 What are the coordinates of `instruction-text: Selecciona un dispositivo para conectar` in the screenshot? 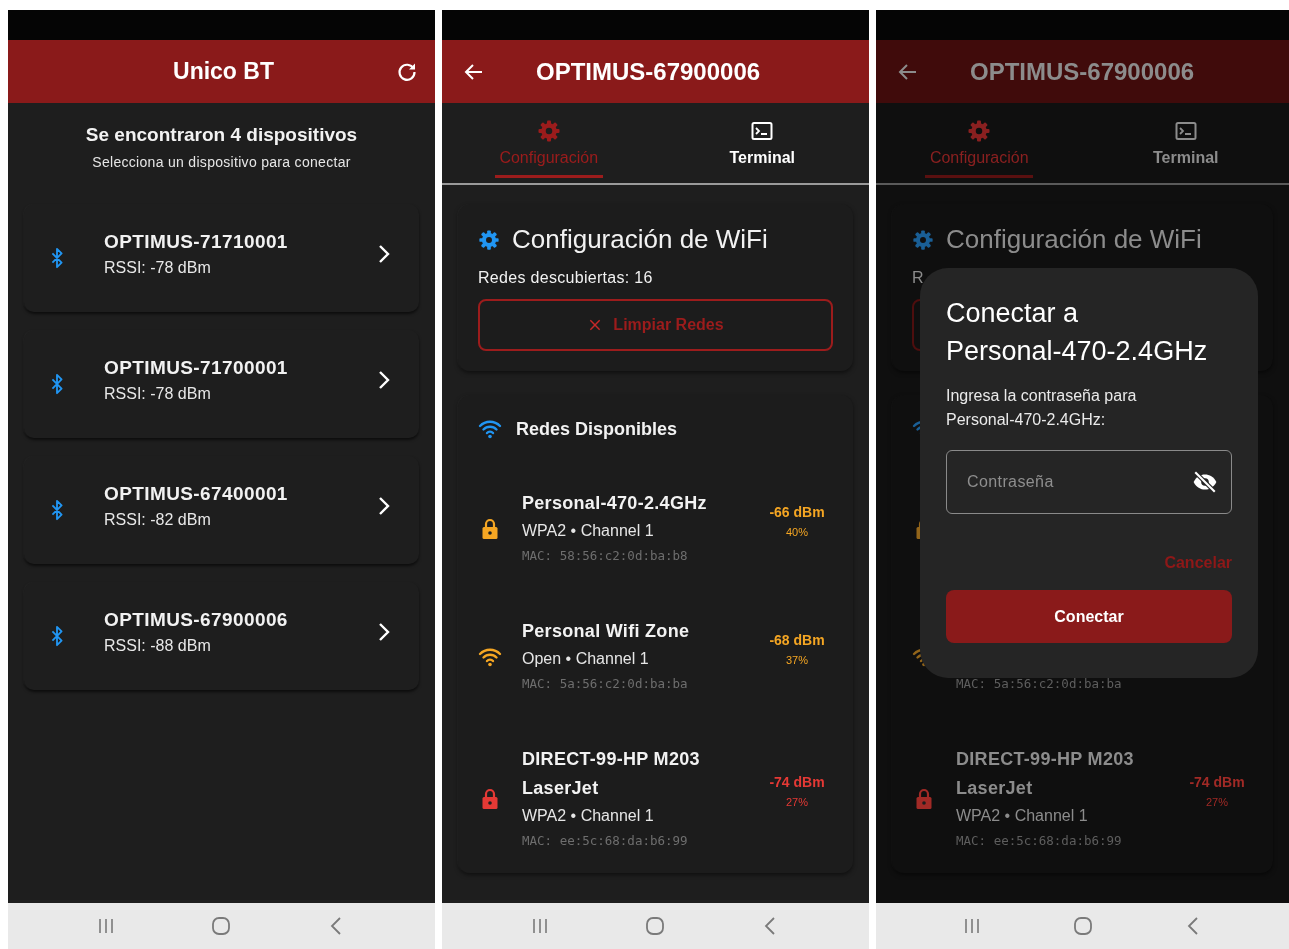 It's located at (221, 162).